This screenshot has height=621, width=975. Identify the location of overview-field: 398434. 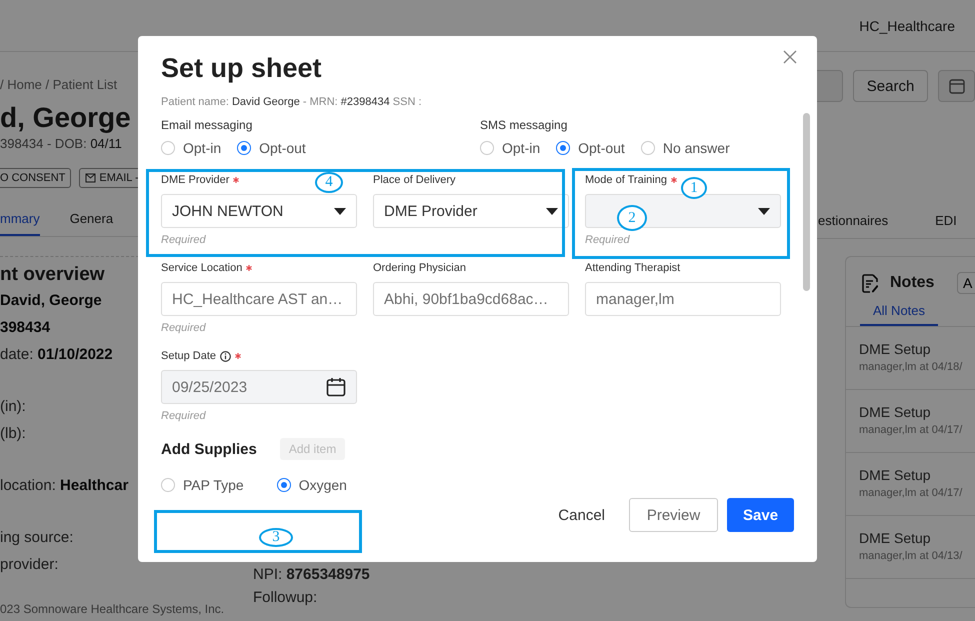
(25, 327).